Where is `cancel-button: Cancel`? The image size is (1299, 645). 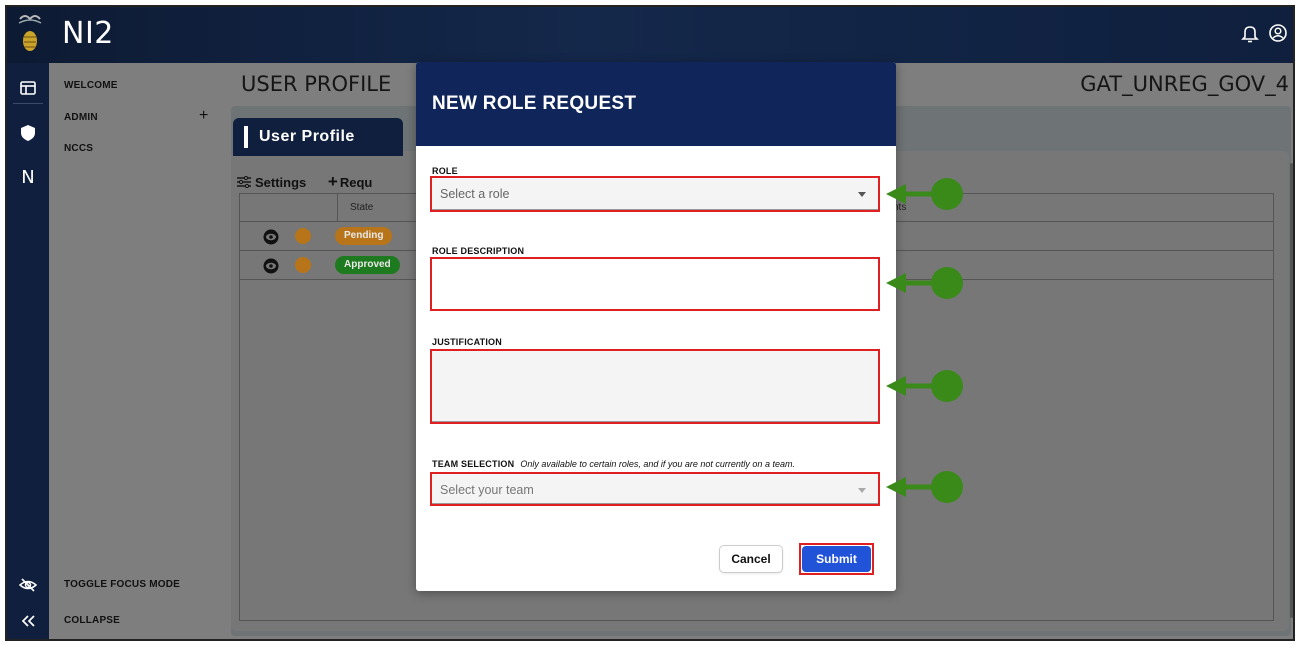
cancel-button: Cancel is located at coordinates (751, 559).